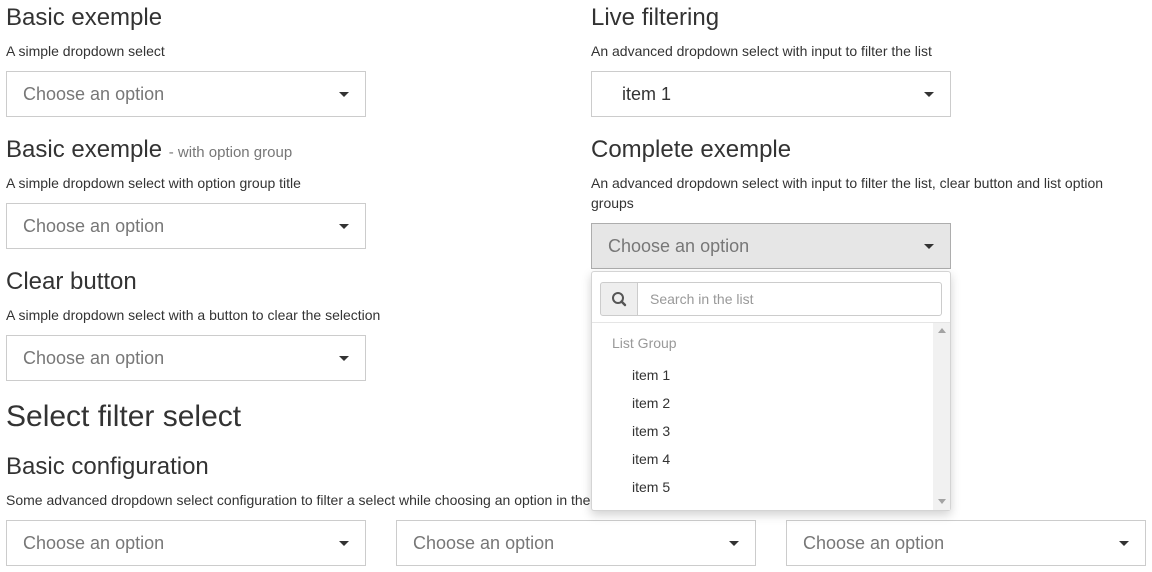 The image size is (1152, 572). What do you see at coordinates (186, 94) in the screenshot?
I see `basic-select: Choose an option` at bounding box center [186, 94].